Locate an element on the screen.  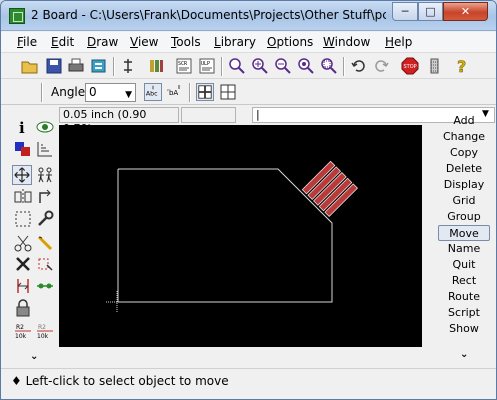
angle-label: Angle: is located at coordinates (70, 92).